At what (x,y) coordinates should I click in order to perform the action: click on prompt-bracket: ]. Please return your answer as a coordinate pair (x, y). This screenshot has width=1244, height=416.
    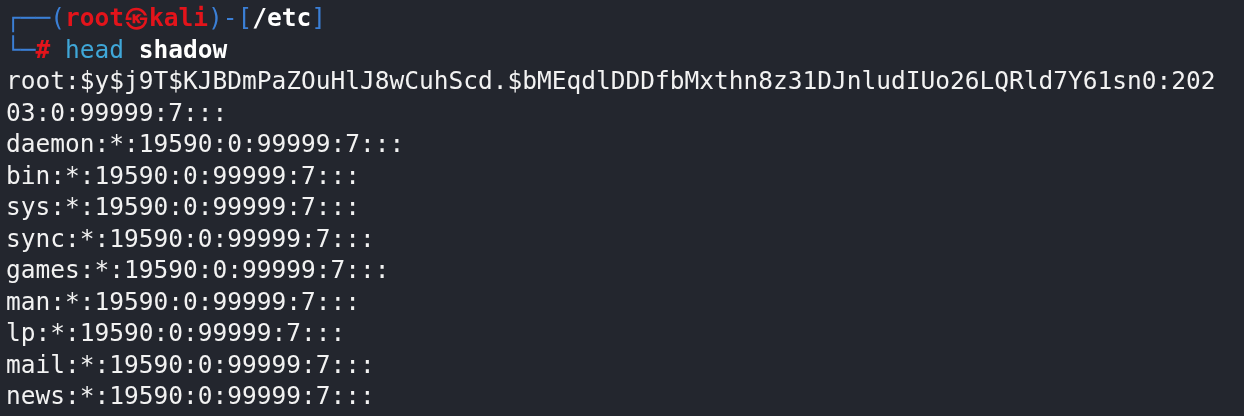
    Looking at the image, I should click on (319, 18).